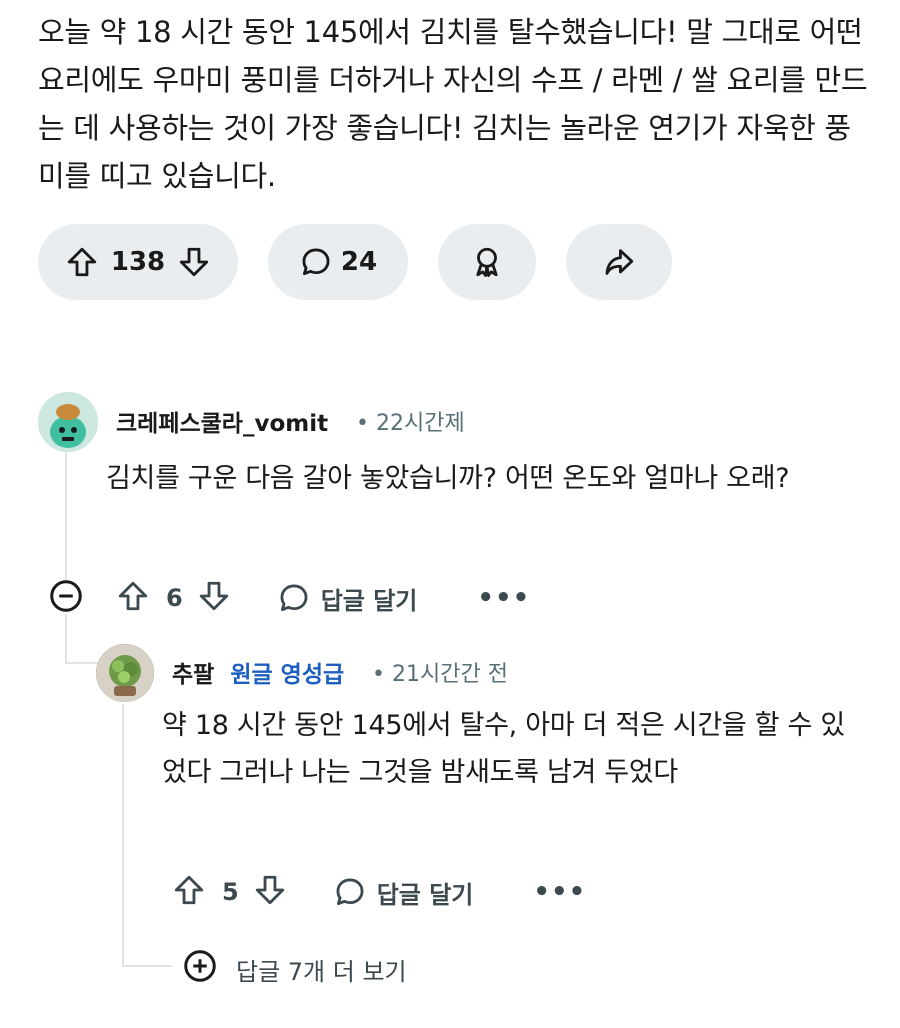 This screenshot has width=900, height=1028. Describe the element at coordinates (287, 675) in the screenshot. I see `user-flair: 원글 영성급` at that location.